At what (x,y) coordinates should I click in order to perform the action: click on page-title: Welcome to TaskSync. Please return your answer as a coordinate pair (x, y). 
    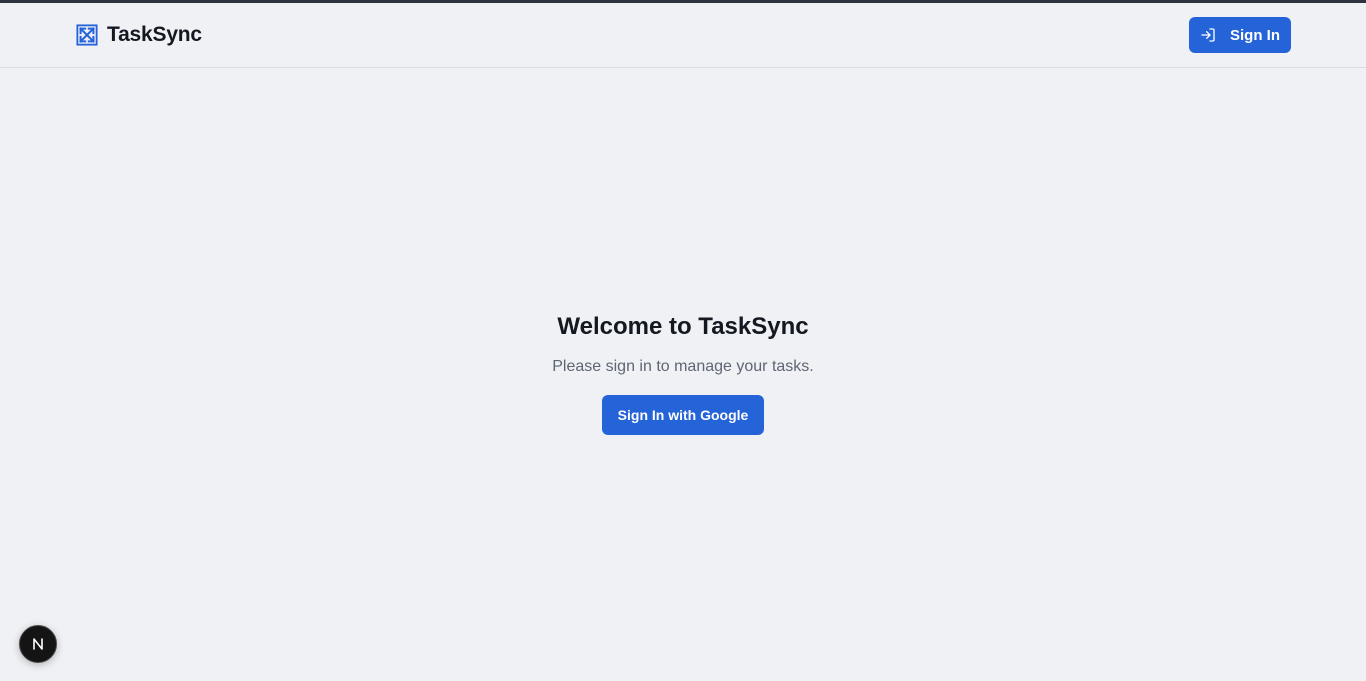
    Looking at the image, I should click on (683, 326).